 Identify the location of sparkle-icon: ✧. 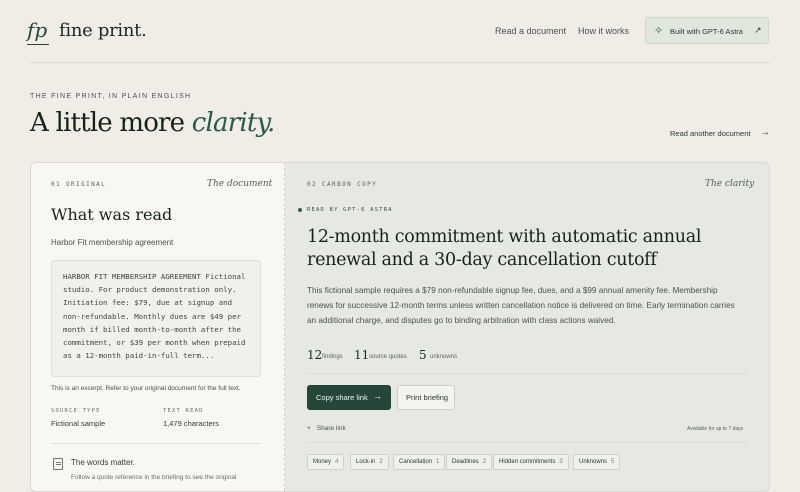
(659, 31).